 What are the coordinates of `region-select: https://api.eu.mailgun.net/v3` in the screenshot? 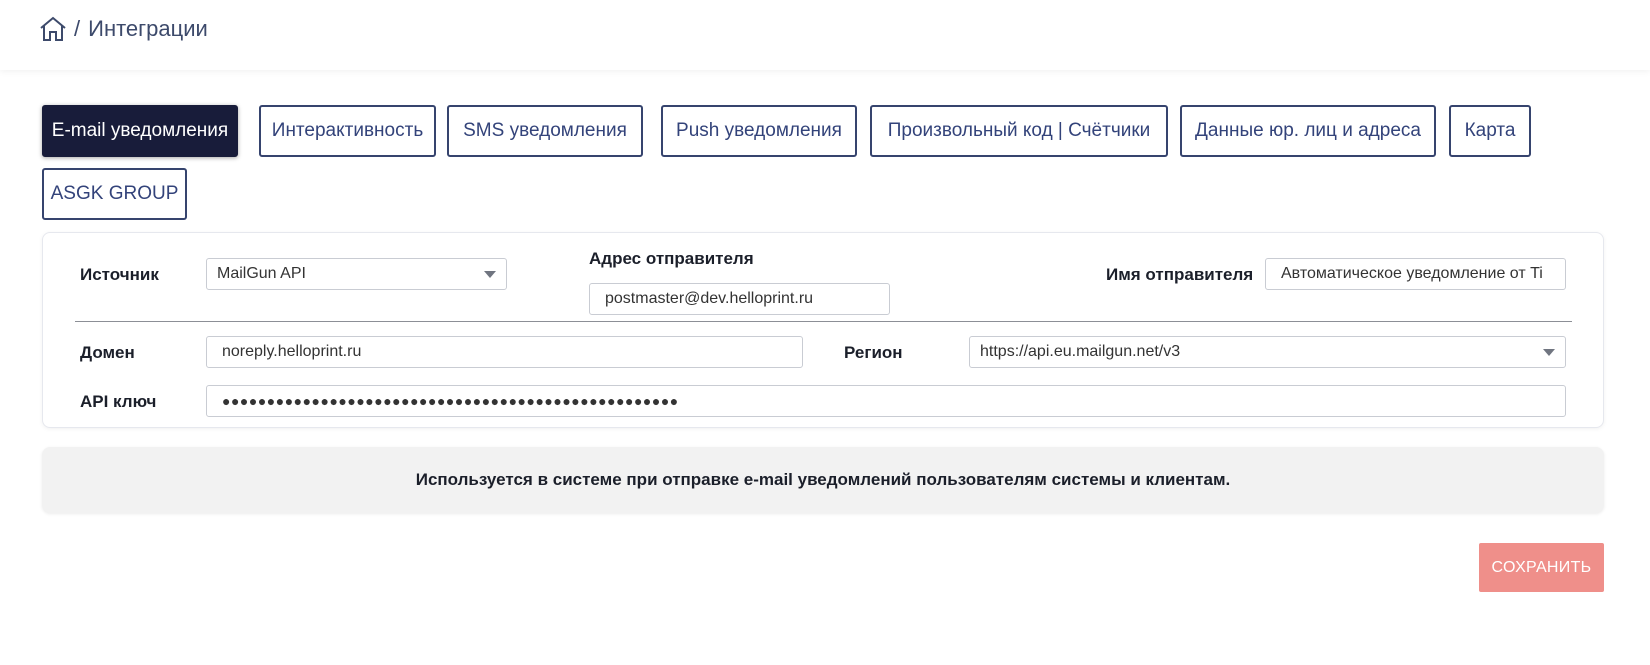 It's located at (1267, 352).